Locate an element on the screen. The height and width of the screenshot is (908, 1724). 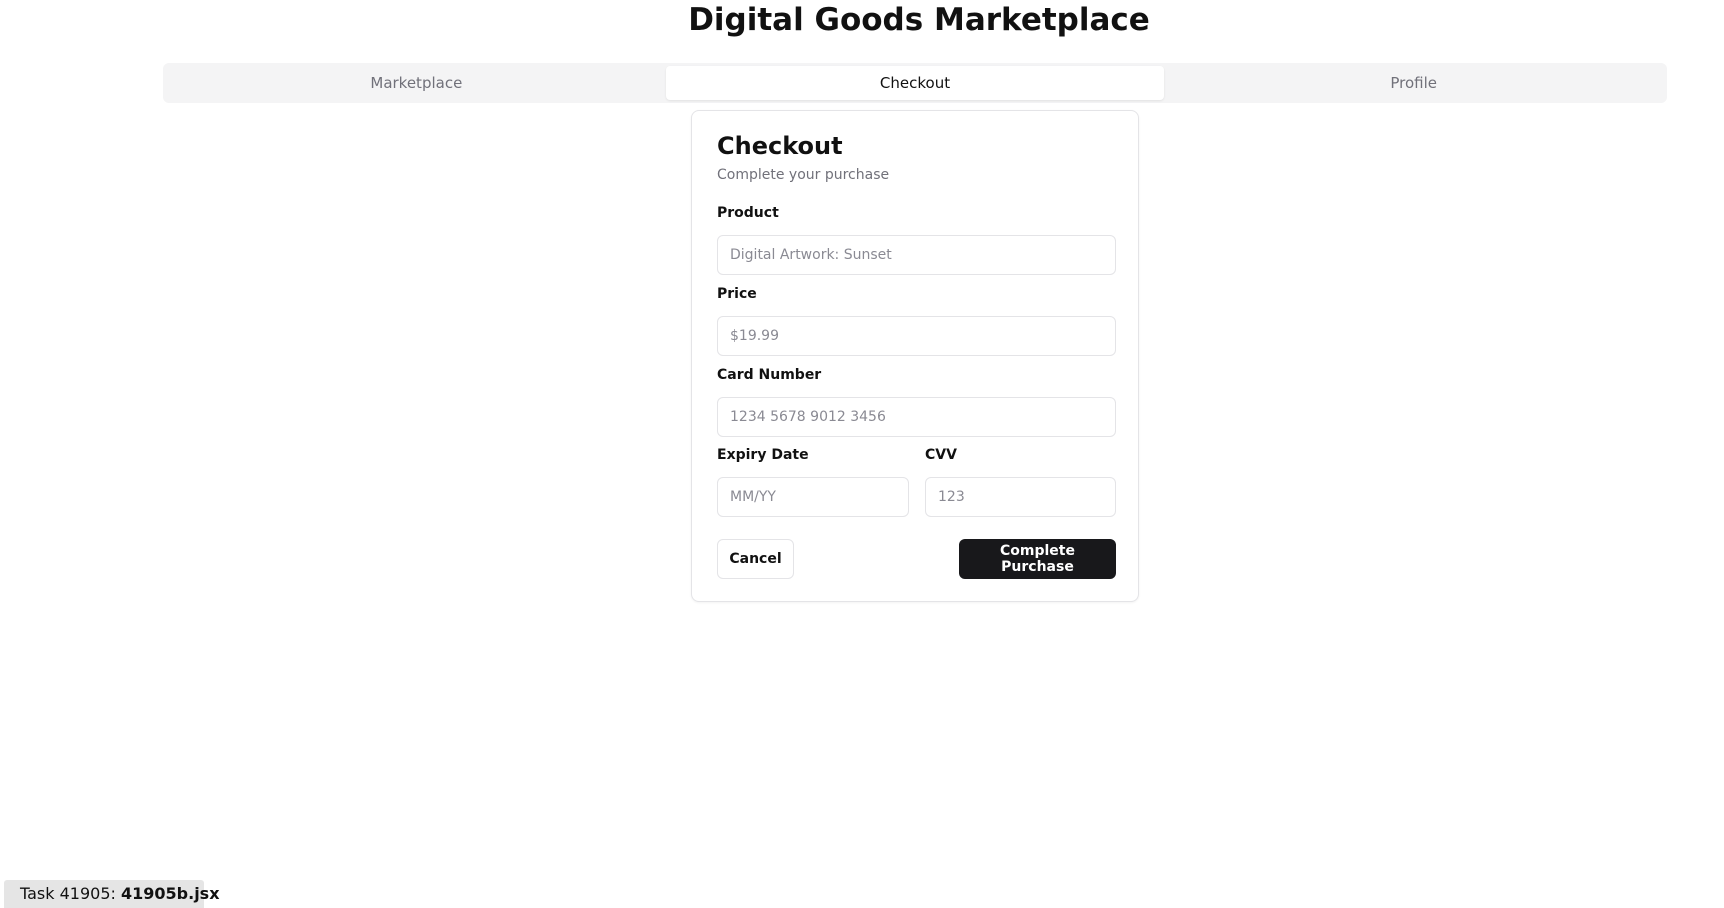
product-field is located at coordinates (916, 255).